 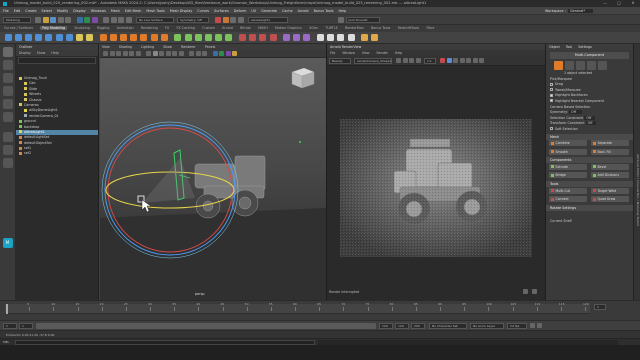 What do you see at coordinates (418, 60) in the screenshot?
I see `channel-a-icon` at bounding box center [418, 60].